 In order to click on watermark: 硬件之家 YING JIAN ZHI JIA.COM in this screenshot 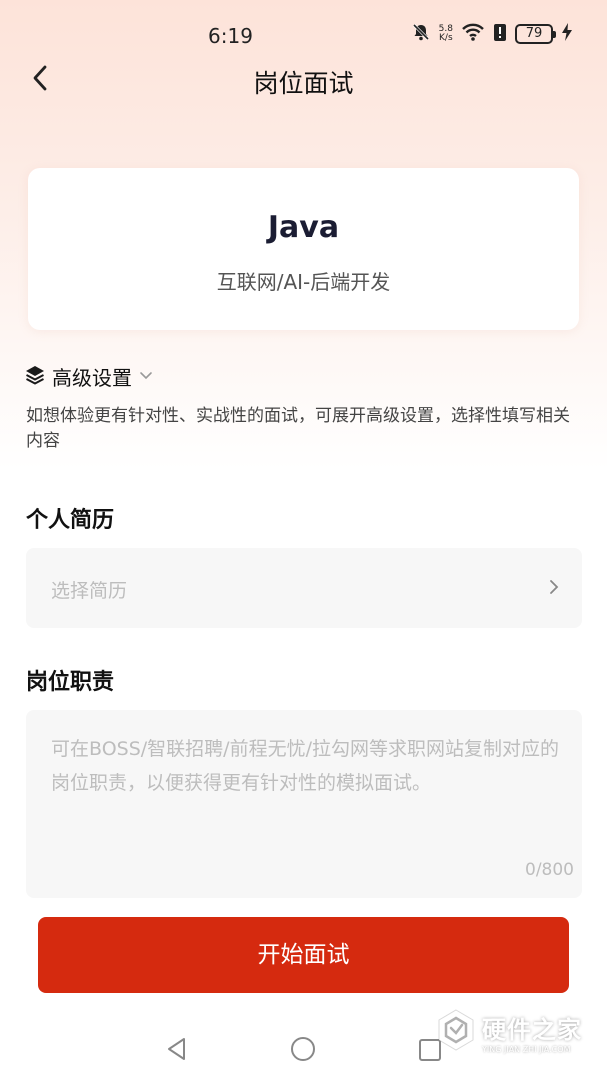, I will do `click(509, 1032)`.